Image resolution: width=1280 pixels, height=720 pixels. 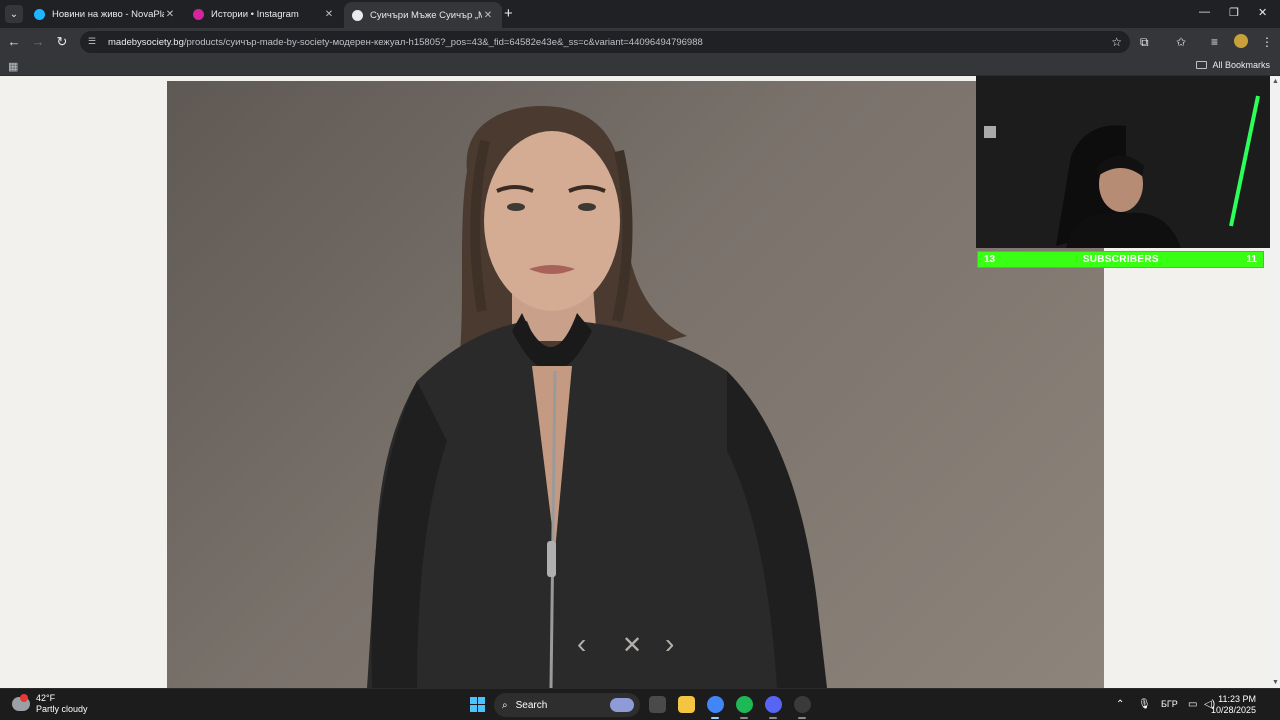 What do you see at coordinates (1262, 12) in the screenshot?
I see `close-window-icon: ✕` at bounding box center [1262, 12].